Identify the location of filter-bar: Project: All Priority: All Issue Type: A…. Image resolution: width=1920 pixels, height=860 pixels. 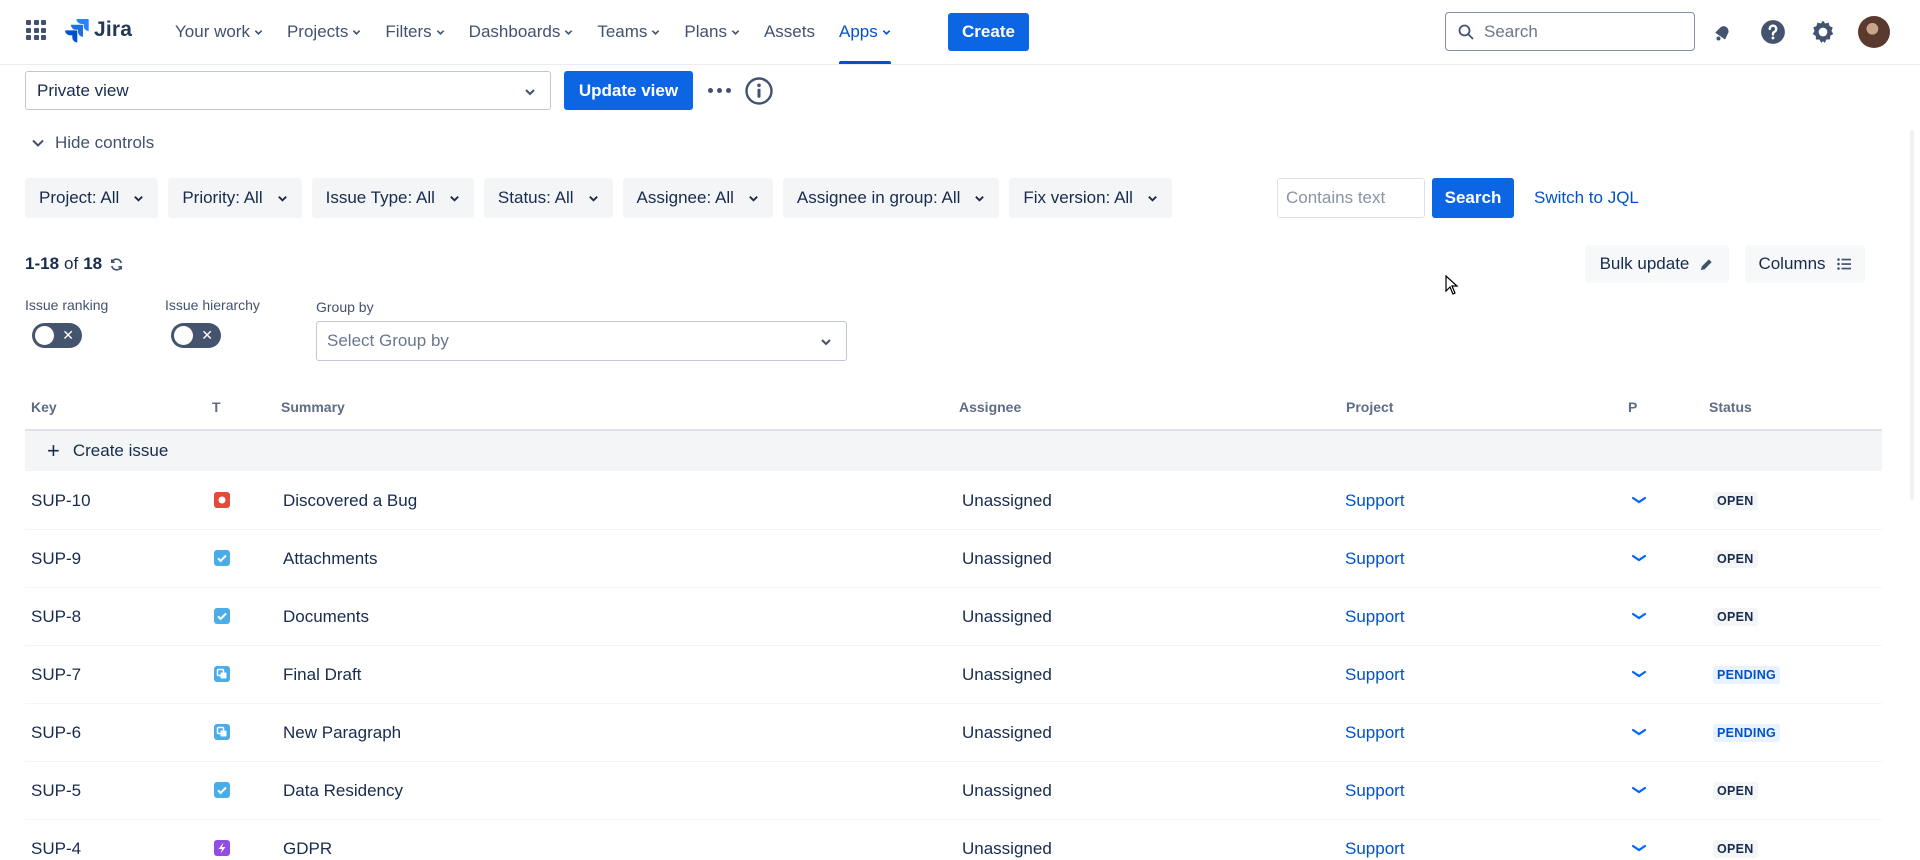
(603, 198).